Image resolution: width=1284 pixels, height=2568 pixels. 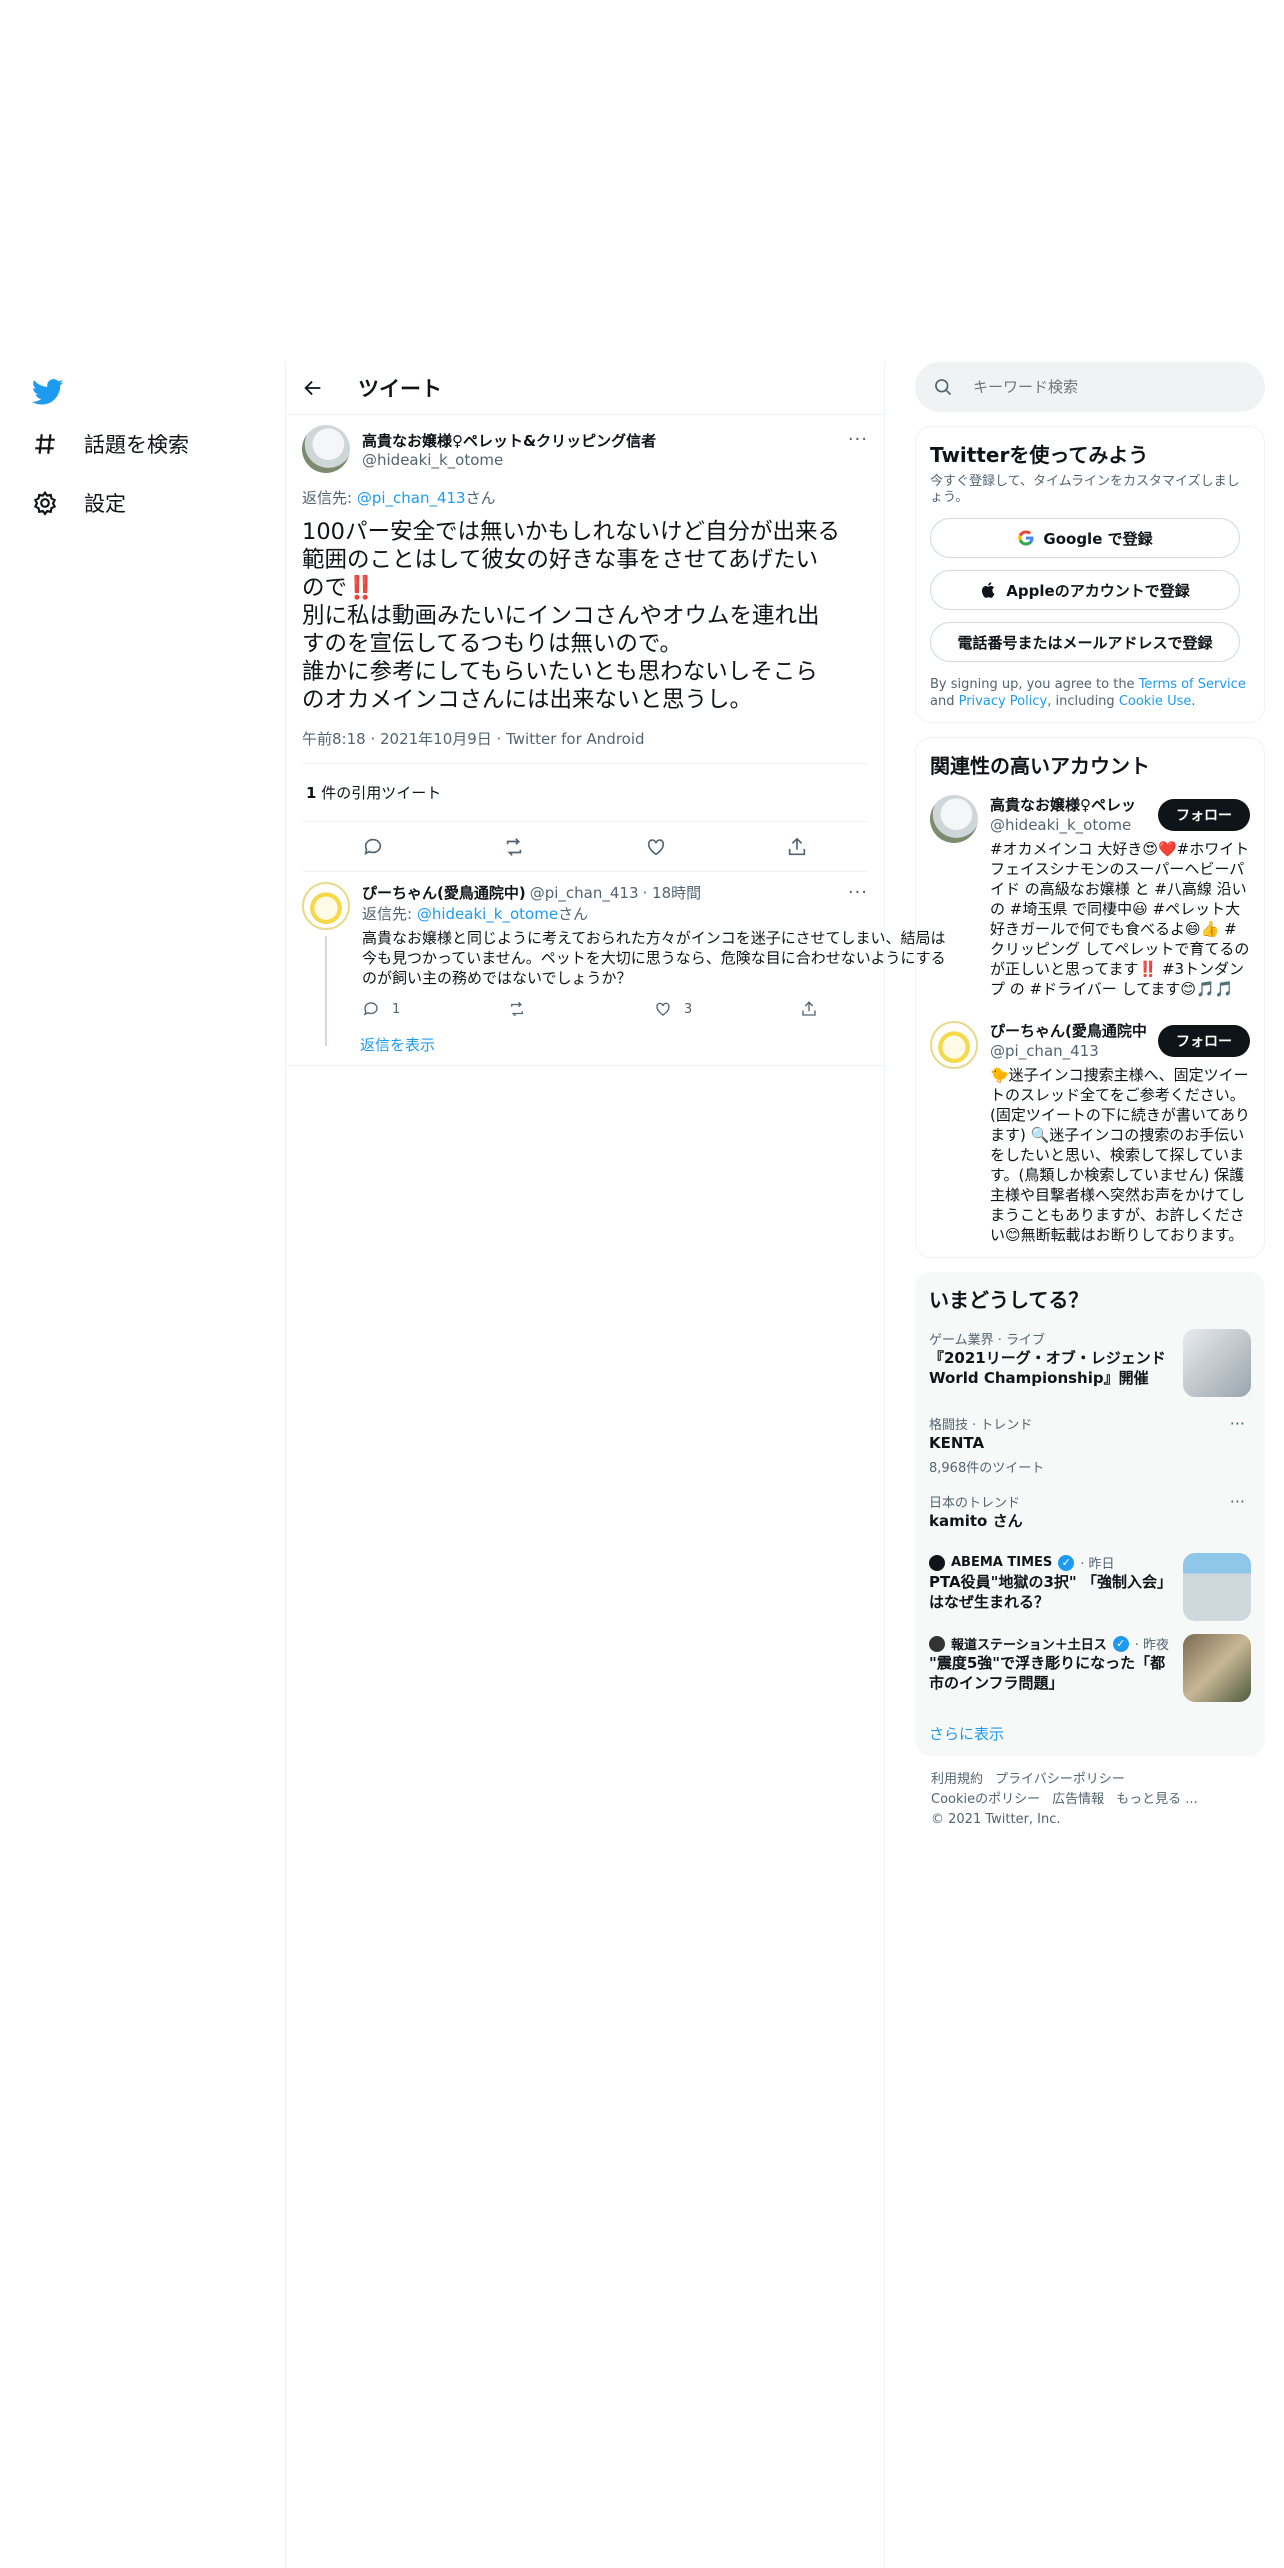 What do you see at coordinates (1193, 701) in the screenshot?
I see `legal-text-4: .` at bounding box center [1193, 701].